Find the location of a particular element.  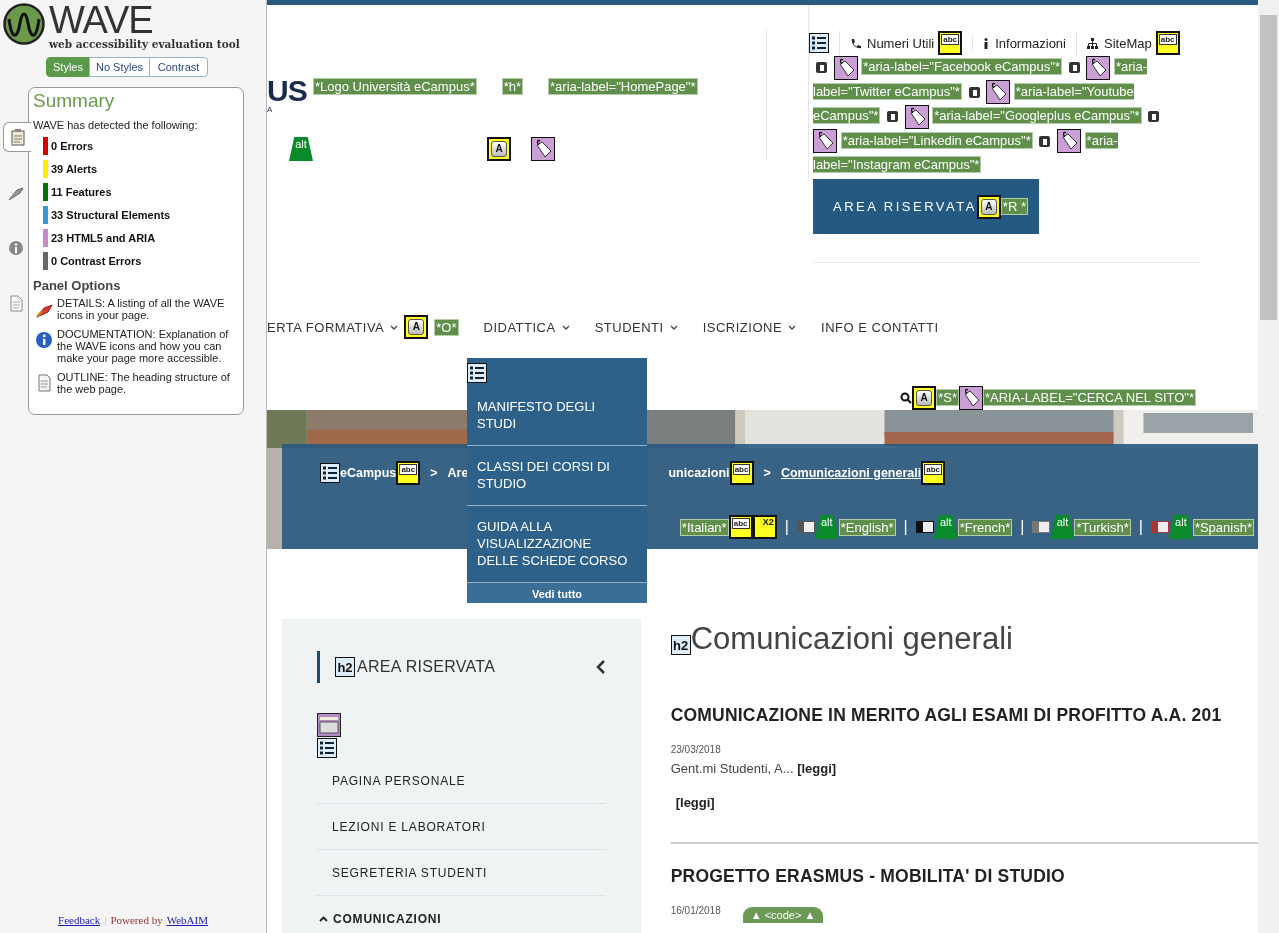

link-text: unicazioni is located at coordinates (699, 473).